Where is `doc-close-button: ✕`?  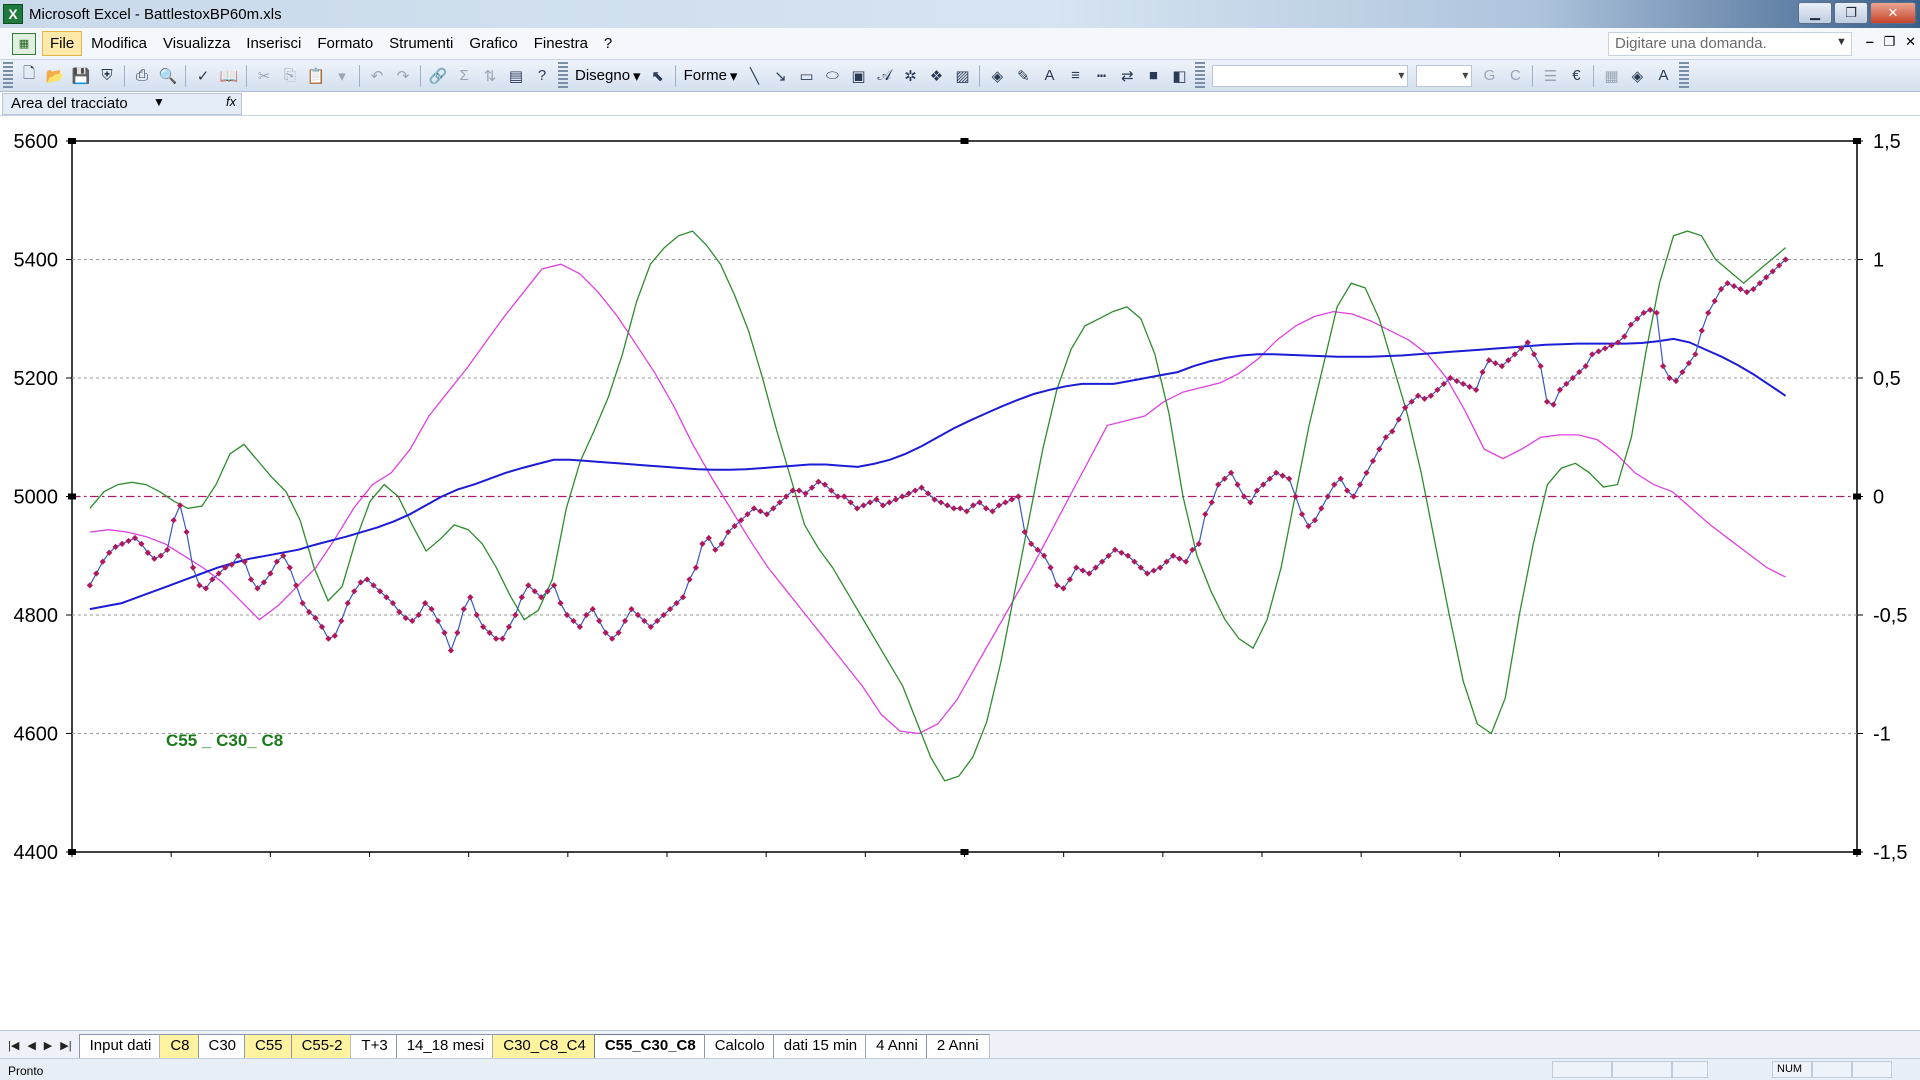 doc-close-button: ✕ is located at coordinates (1910, 42).